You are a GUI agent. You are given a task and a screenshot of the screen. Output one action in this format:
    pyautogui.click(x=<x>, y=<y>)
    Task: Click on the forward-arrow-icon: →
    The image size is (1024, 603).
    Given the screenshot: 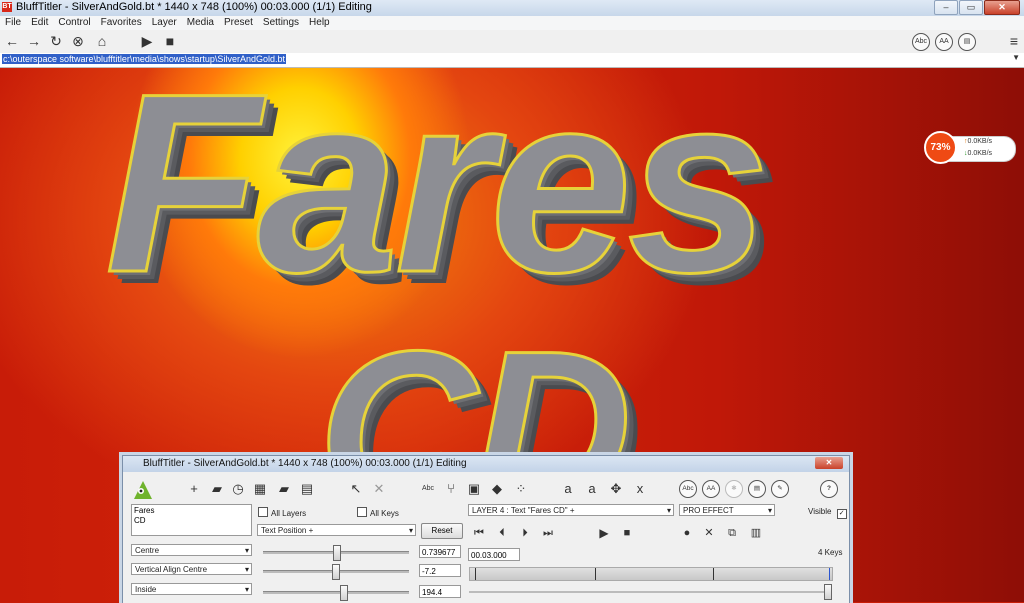 What is the action you would take?
    pyautogui.click(x=34, y=41)
    